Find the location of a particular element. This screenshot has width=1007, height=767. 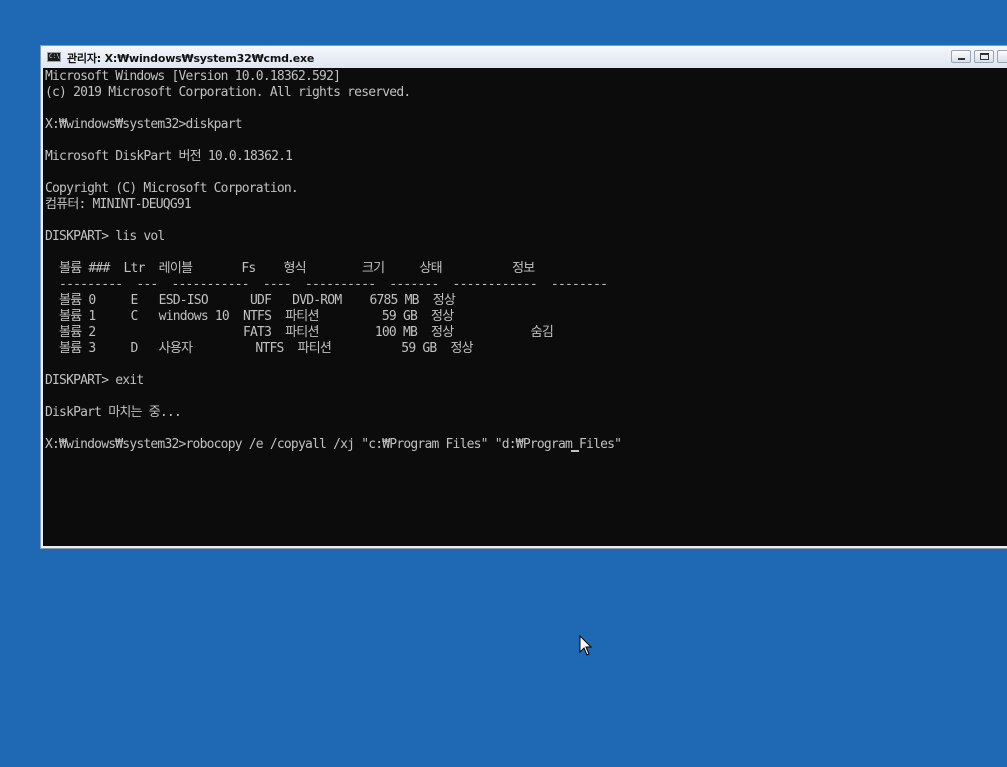

volume-table-row: 볼륨 2 FAT3 파티션 100 MB 정상 숨김 is located at coordinates (299, 332).